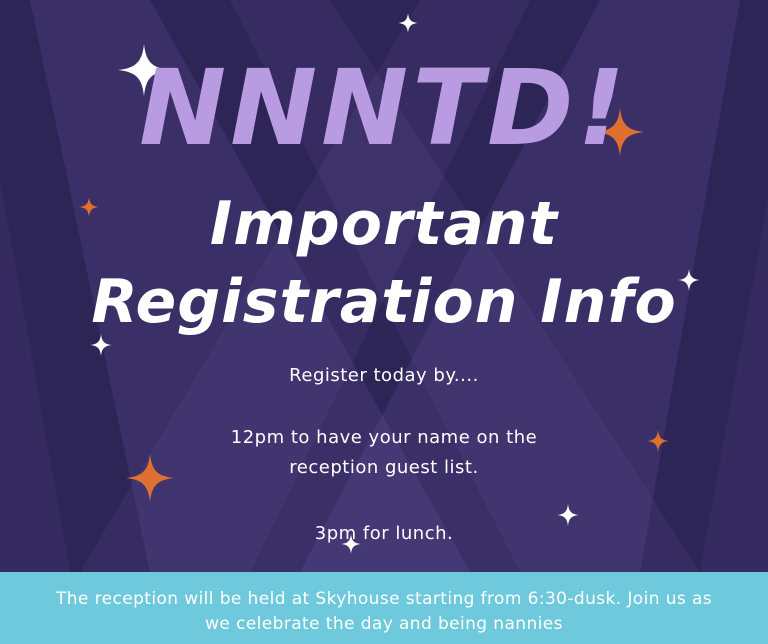 Image resolution: width=768 pixels, height=644 pixels. Describe the element at coordinates (384, 108) in the screenshot. I see `event-acronym-title: NNNTD!` at that location.